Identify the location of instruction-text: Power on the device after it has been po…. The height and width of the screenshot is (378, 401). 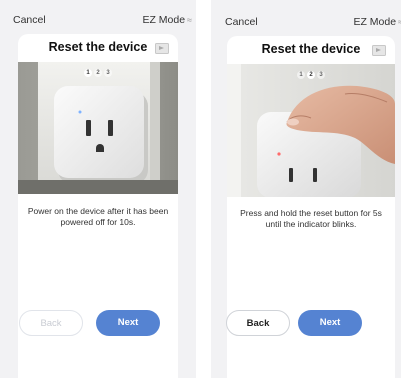
(98, 216).